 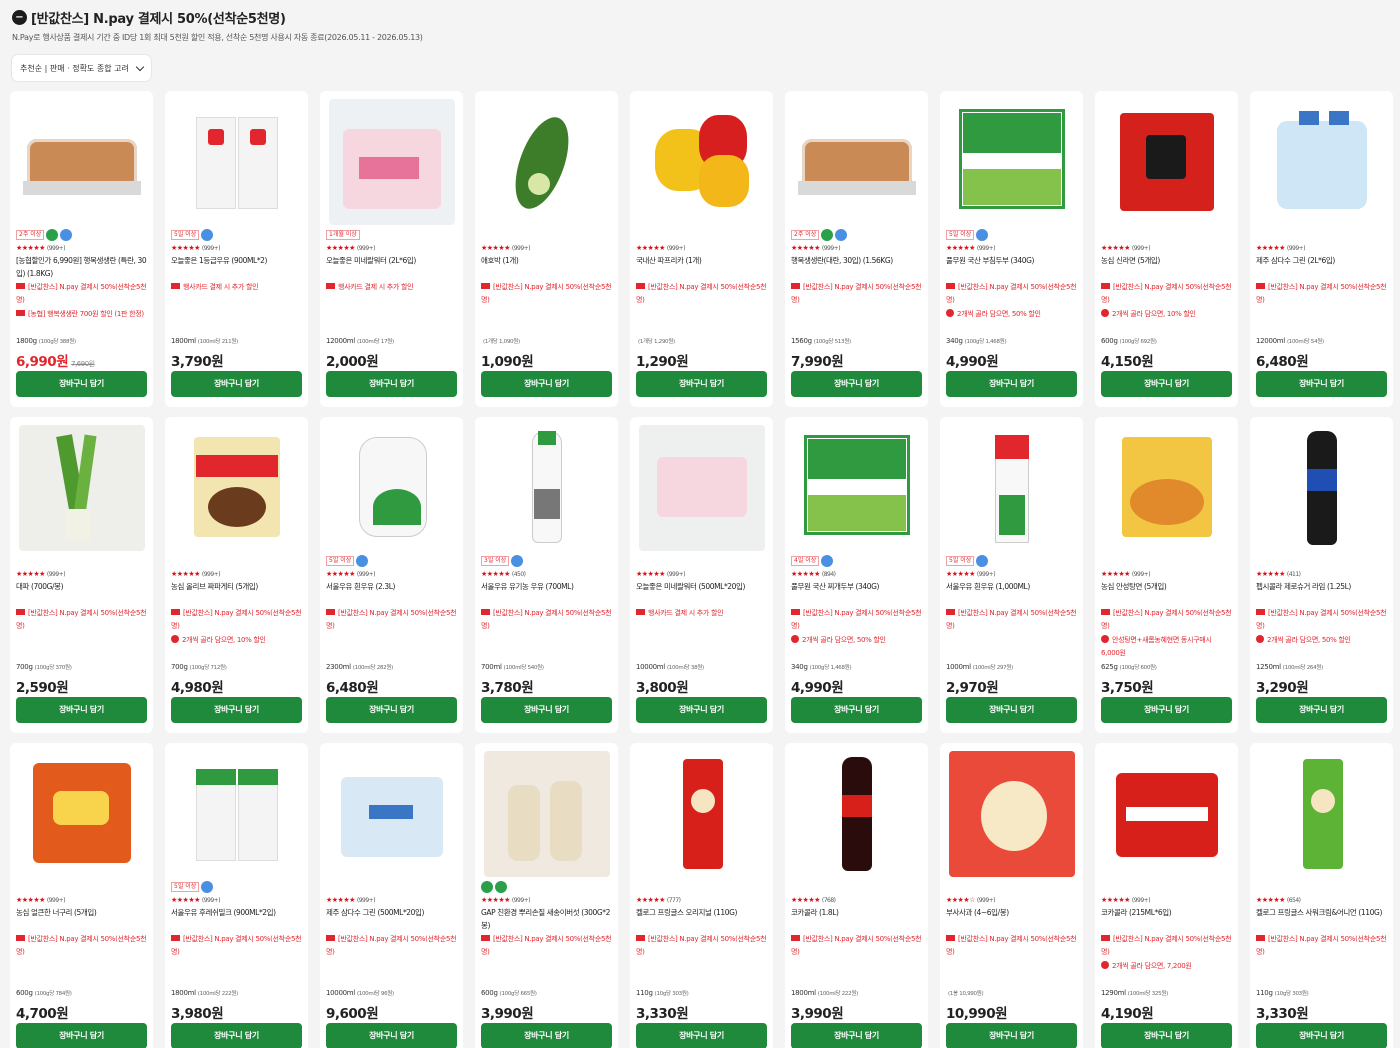 What do you see at coordinates (701, 919) in the screenshot?
I see `product-name: 켈로그 프링글스 오리지널 (110G)` at bounding box center [701, 919].